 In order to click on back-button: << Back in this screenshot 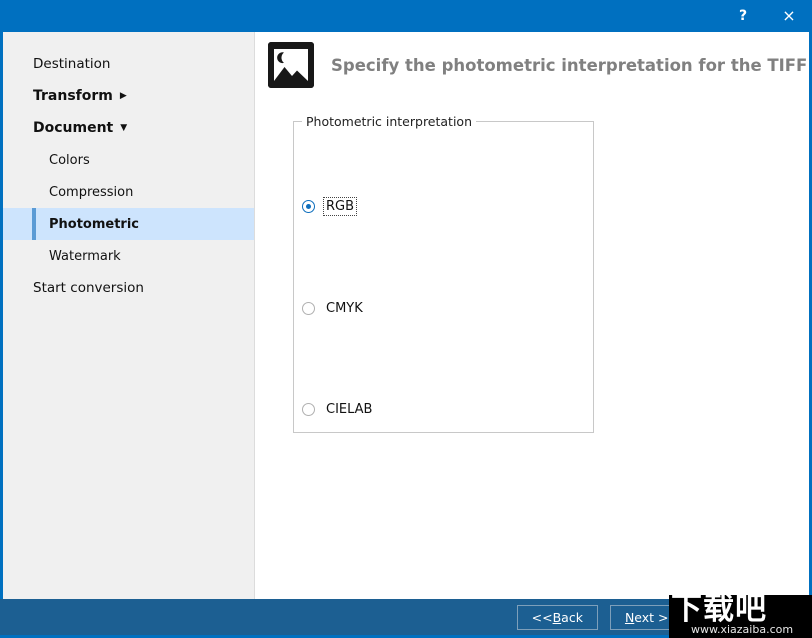, I will do `click(557, 617)`.